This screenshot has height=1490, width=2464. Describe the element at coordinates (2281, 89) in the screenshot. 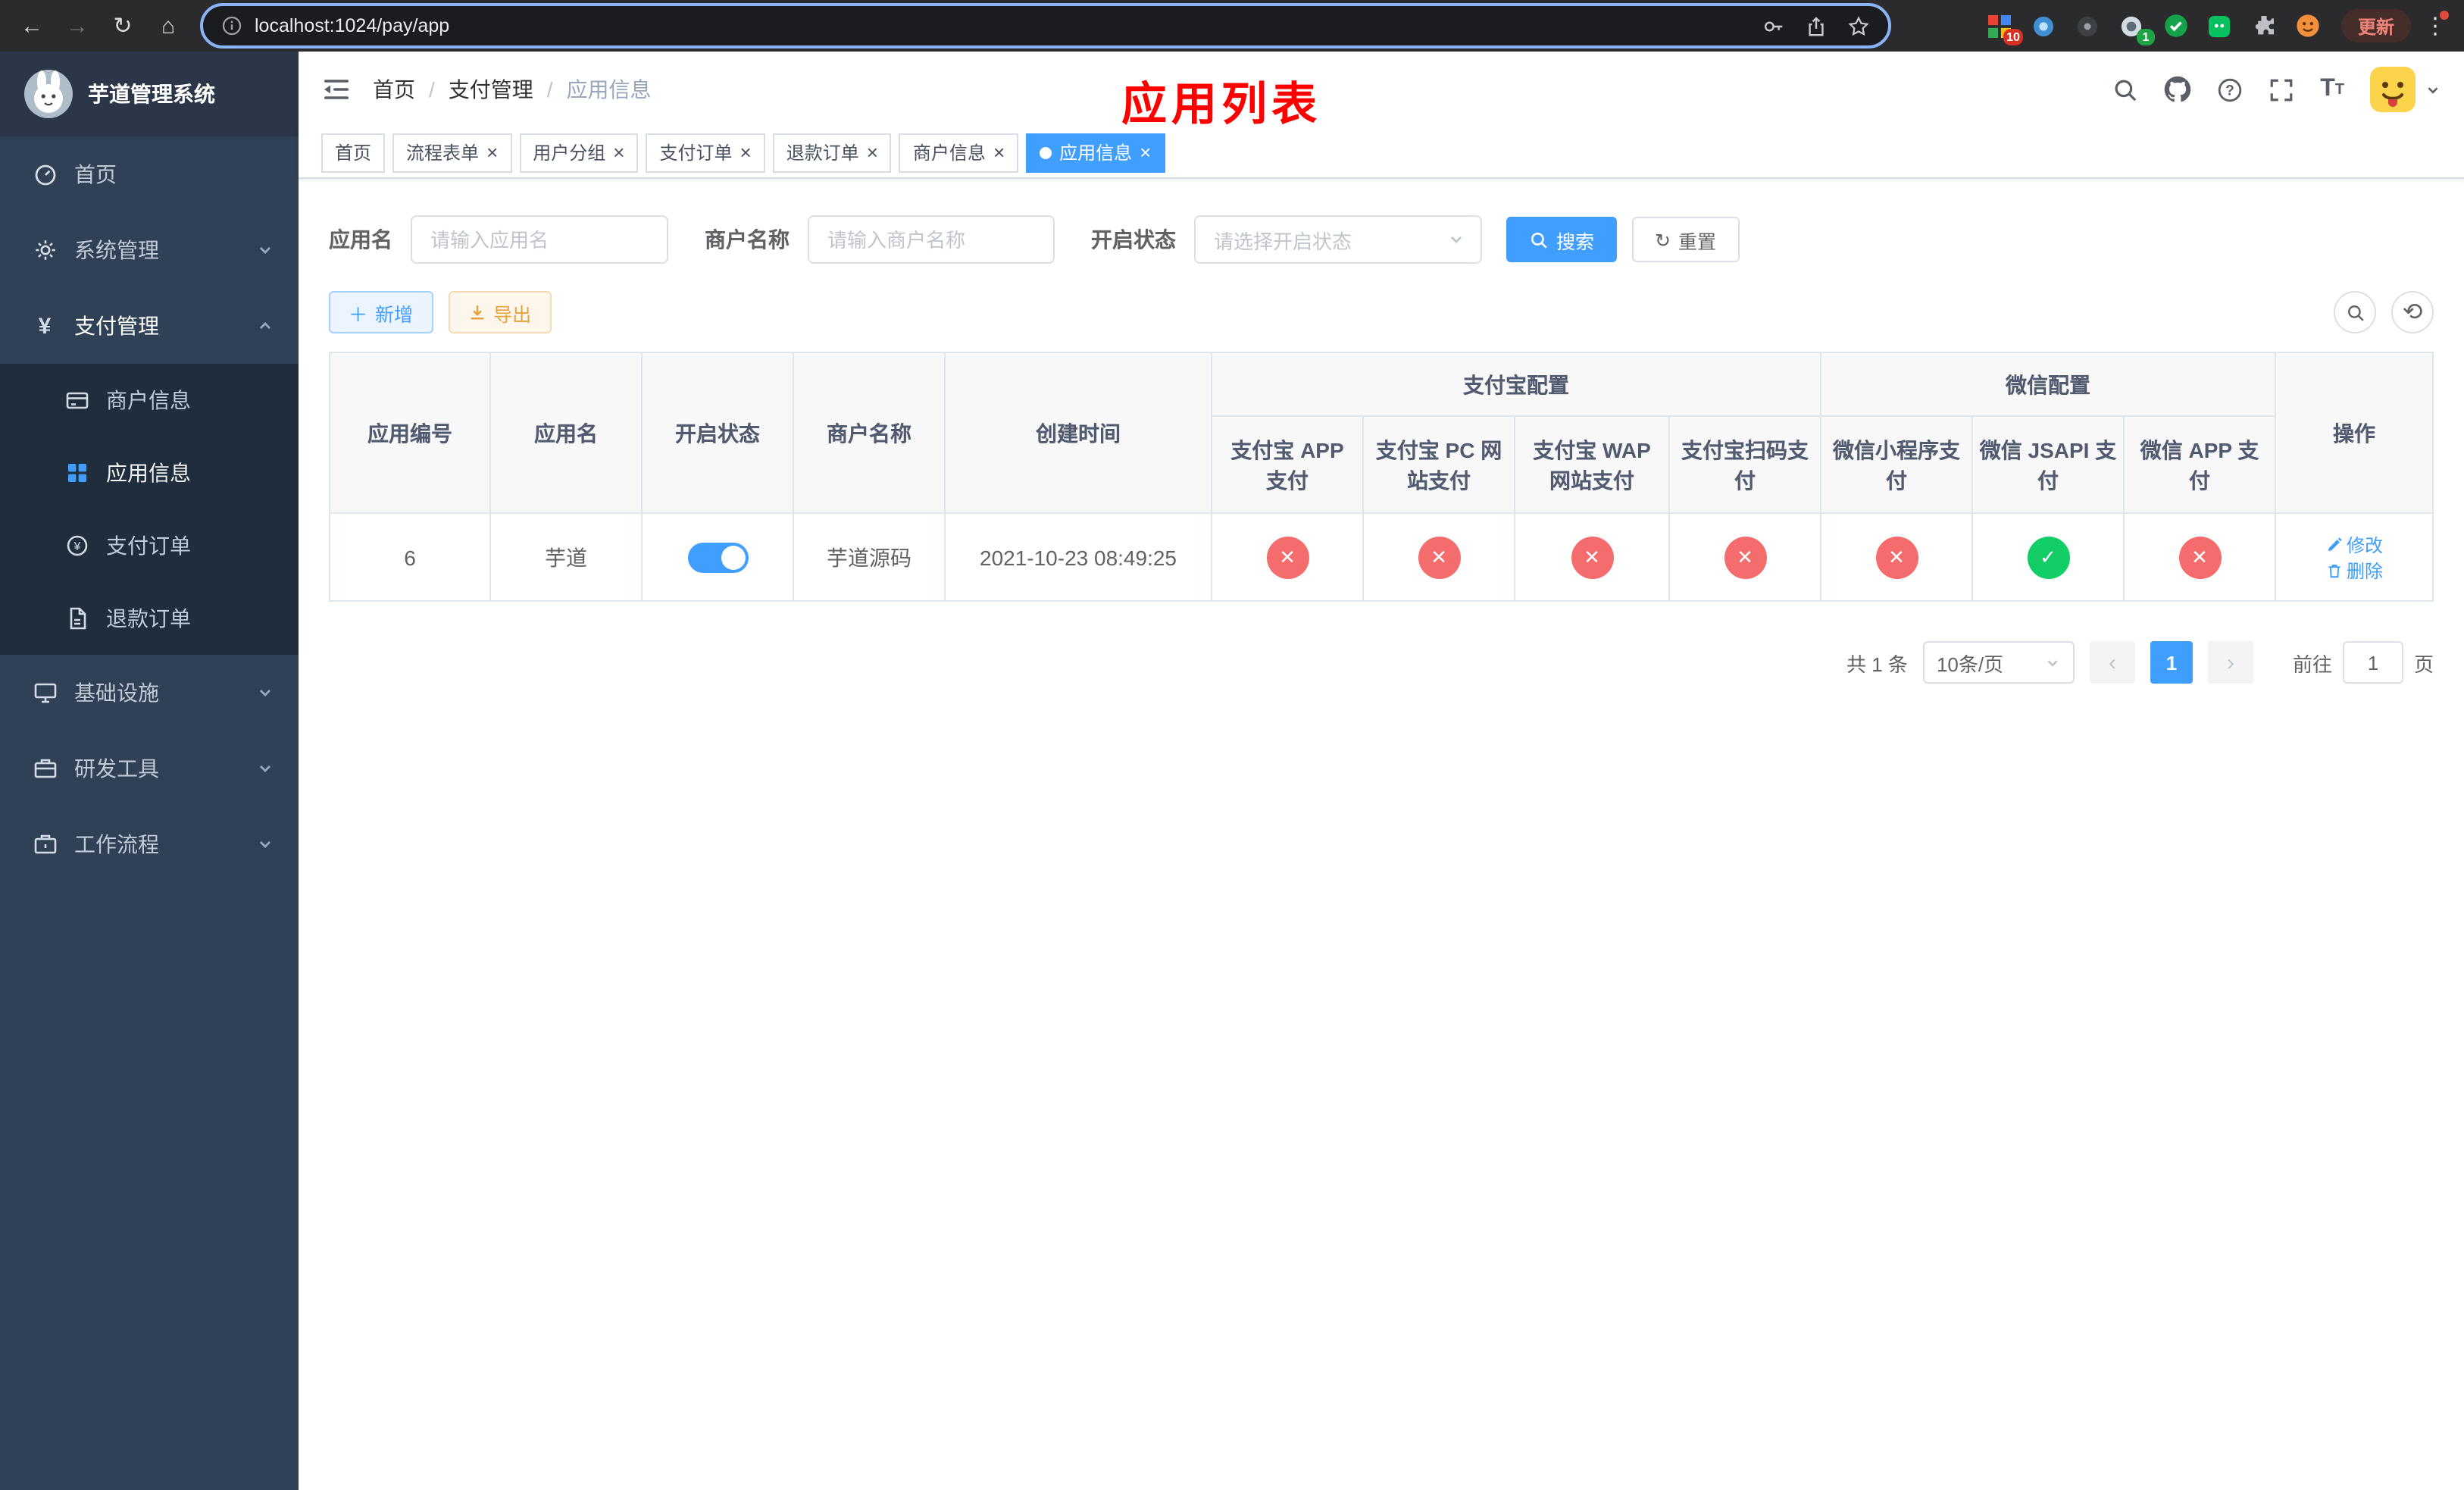

I see `fullscreen-icon` at that location.